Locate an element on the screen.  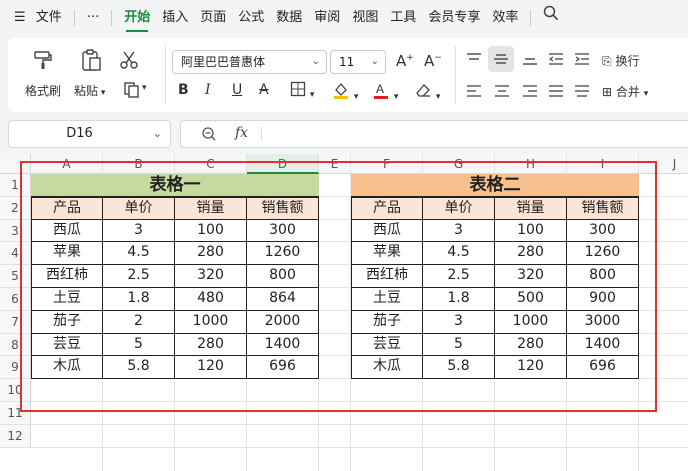
row-header-3: 3 is located at coordinates (15, 231).